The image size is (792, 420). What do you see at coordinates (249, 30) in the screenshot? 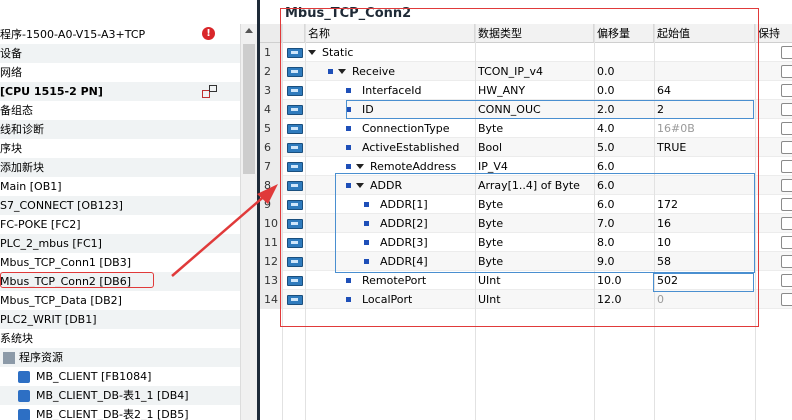
I see `scroll-up-icon` at bounding box center [249, 30].